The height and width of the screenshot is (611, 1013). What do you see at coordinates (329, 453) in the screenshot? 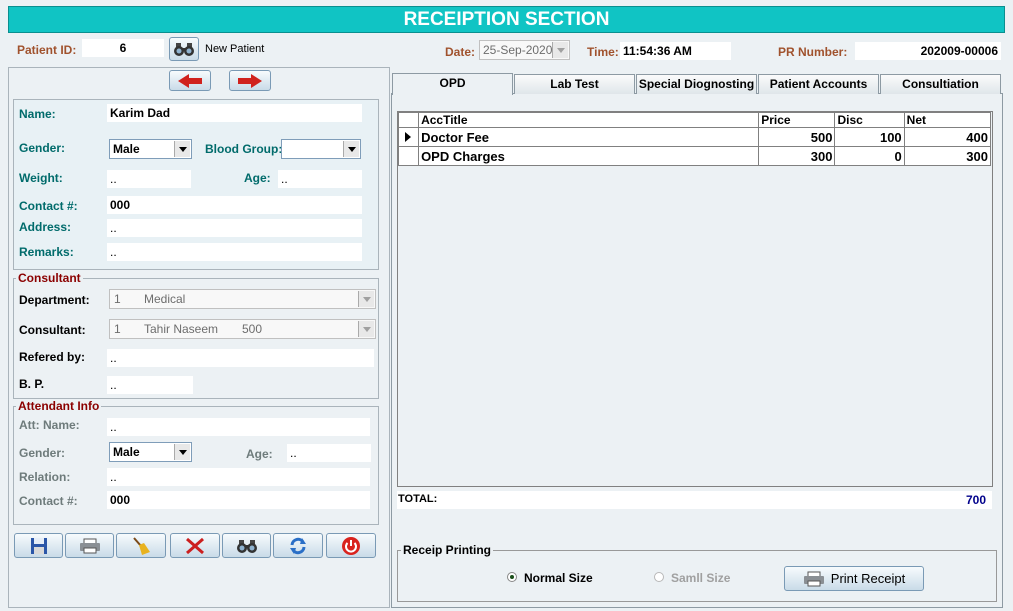
I see `attendant-age-field: ..` at bounding box center [329, 453].